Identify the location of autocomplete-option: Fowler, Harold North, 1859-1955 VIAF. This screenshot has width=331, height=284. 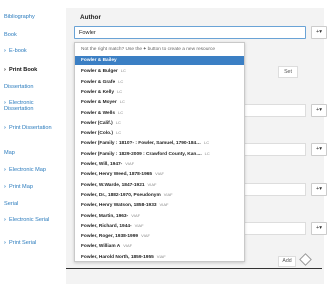
(159, 256).